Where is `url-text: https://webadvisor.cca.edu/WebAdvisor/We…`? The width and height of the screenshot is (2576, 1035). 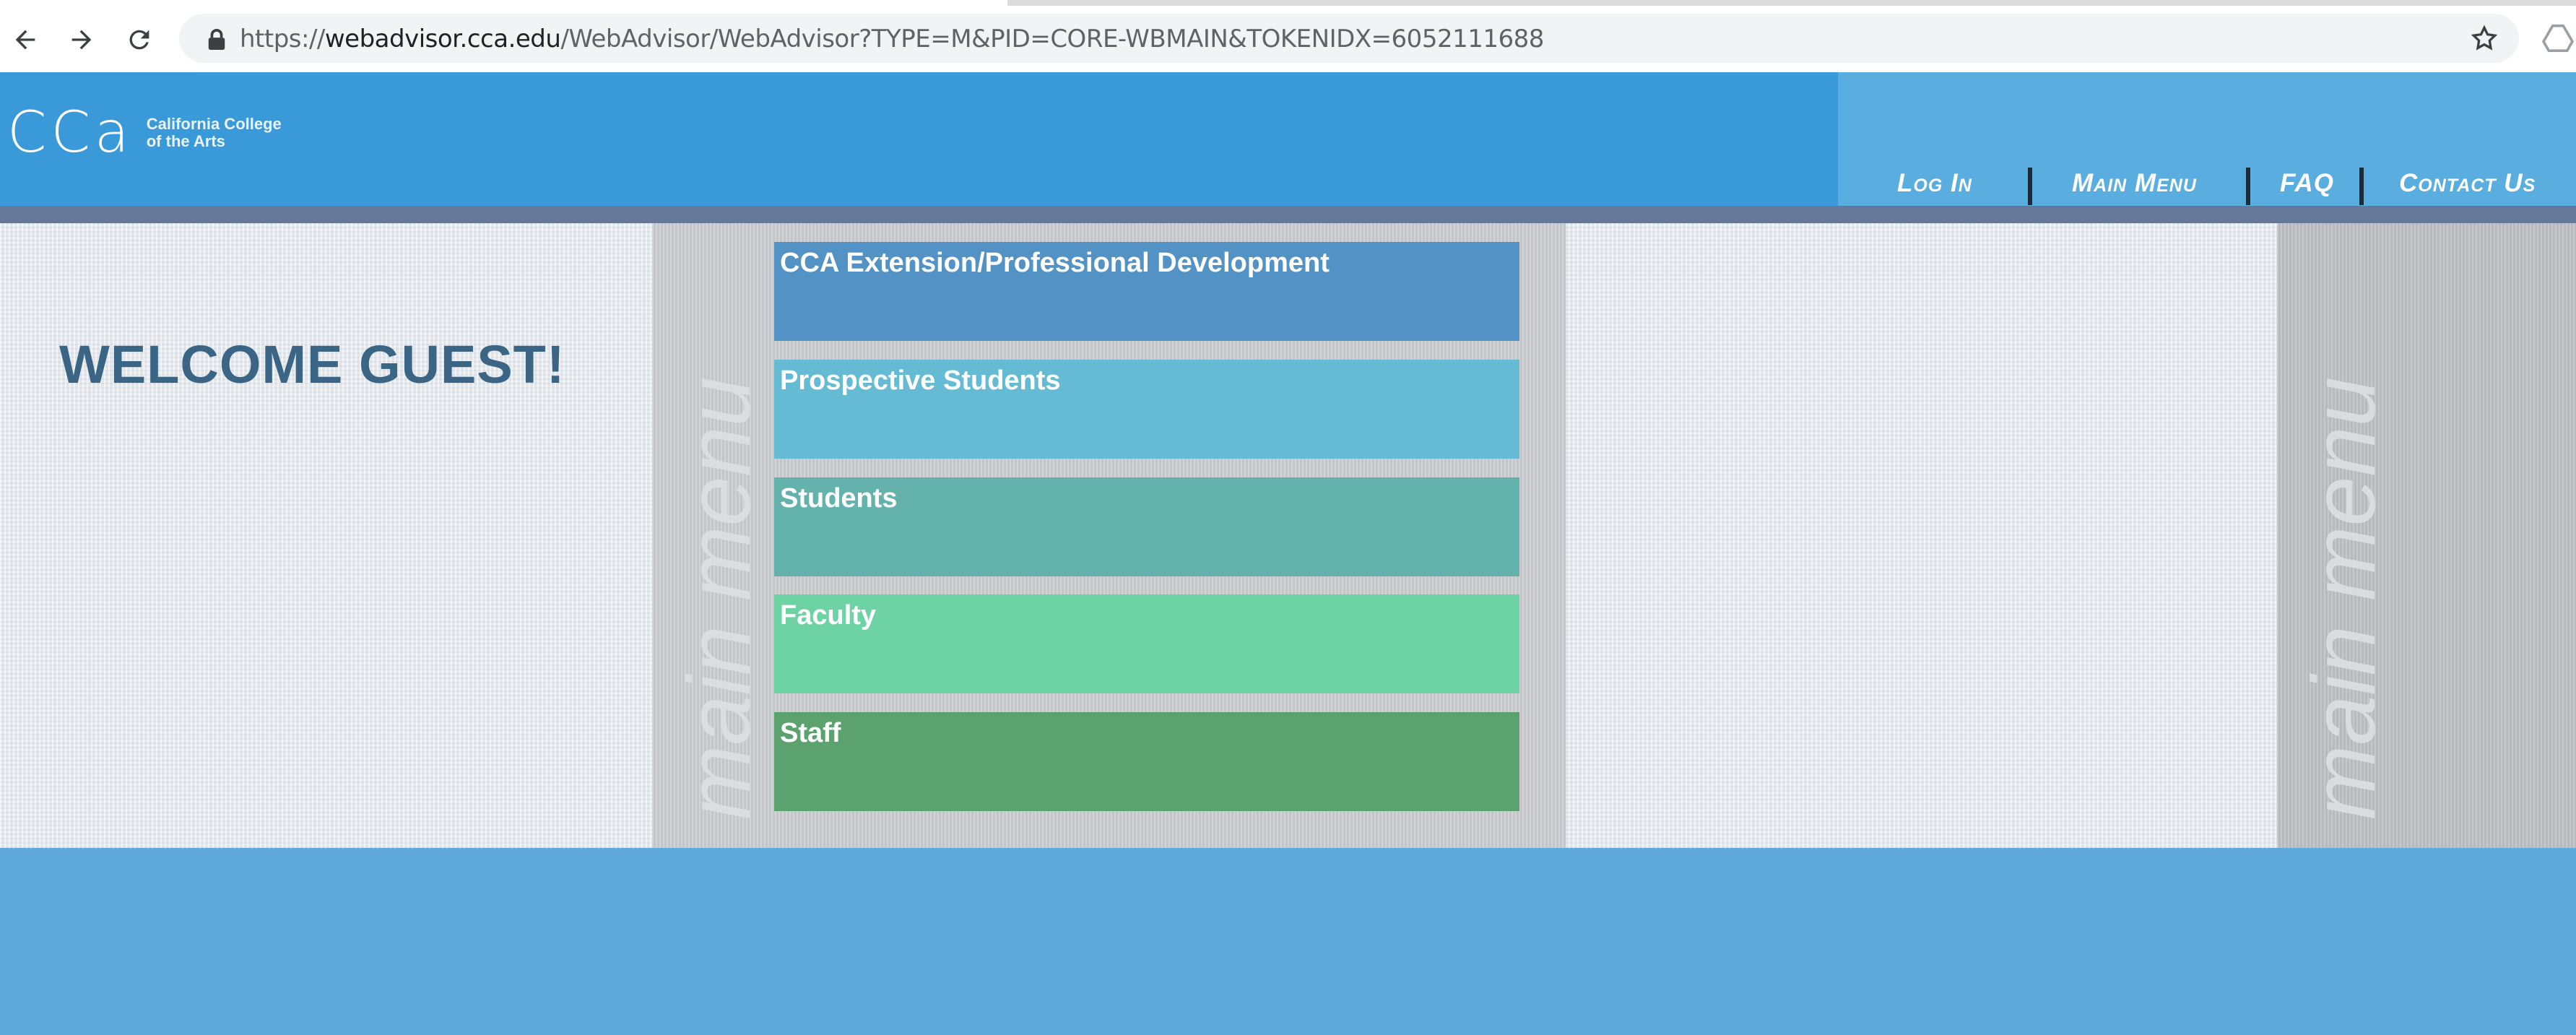
url-text: https://webadvisor.cca.edu/WebAdvisor/We… is located at coordinates (892, 39).